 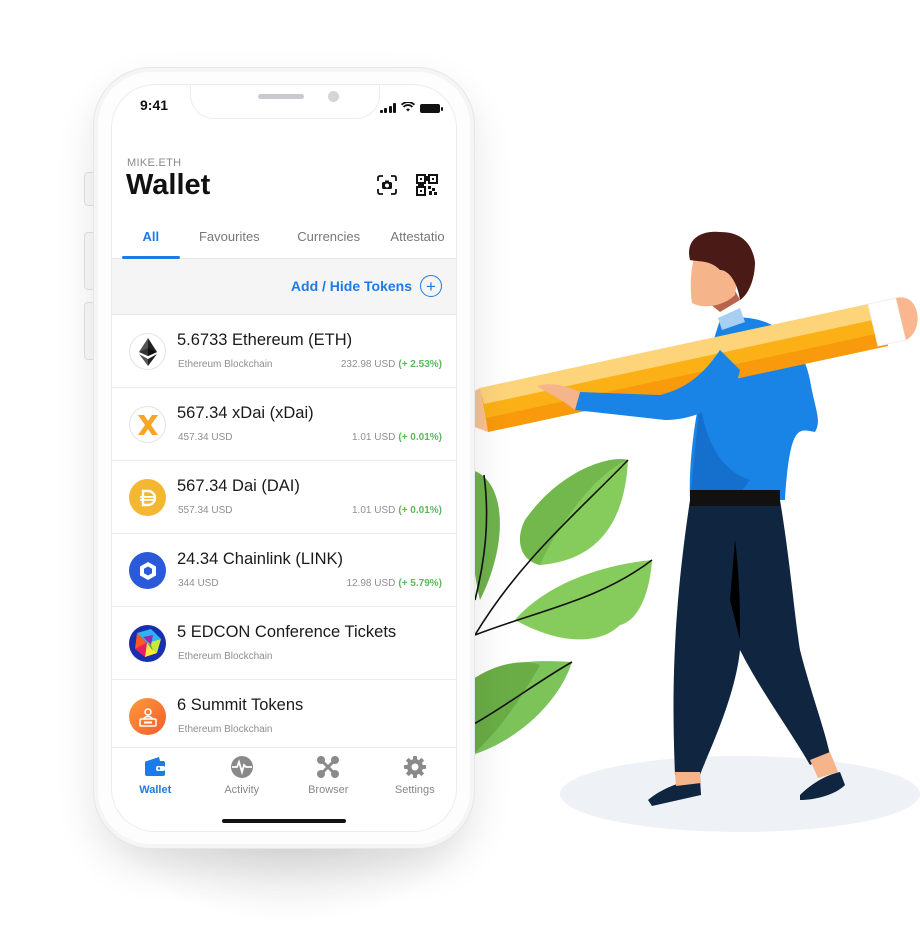 I want to click on page-title: Wallet, so click(x=168, y=185).